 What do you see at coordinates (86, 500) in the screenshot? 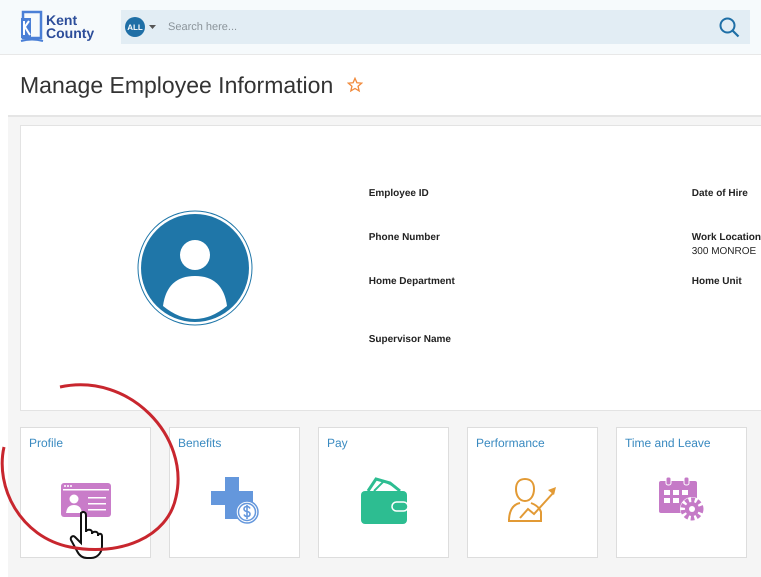
I see `id-card-icon` at bounding box center [86, 500].